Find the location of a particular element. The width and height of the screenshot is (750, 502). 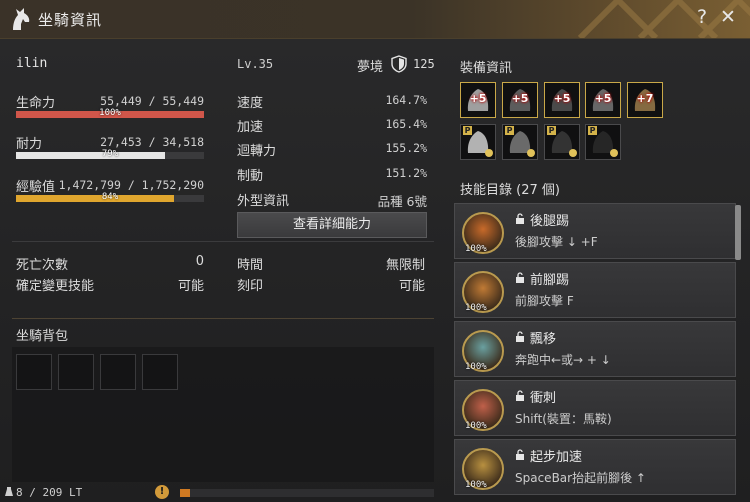

skill-command: Shift(裝置：馬鞍) is located at coordinates (563, 419).